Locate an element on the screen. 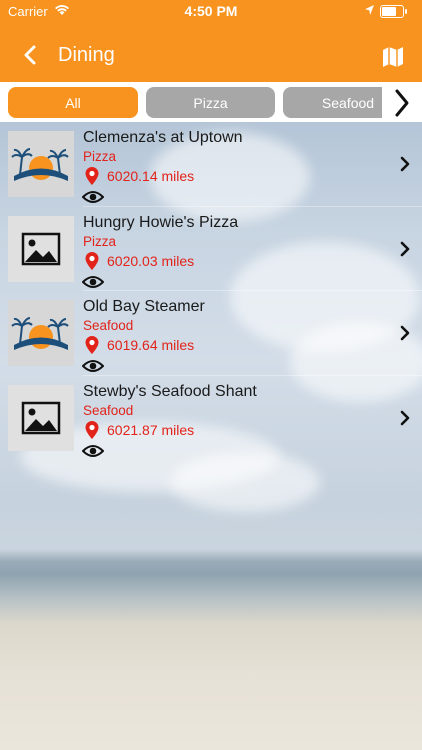  tabs-scroll-right-button is located at coordinates (402, 103).